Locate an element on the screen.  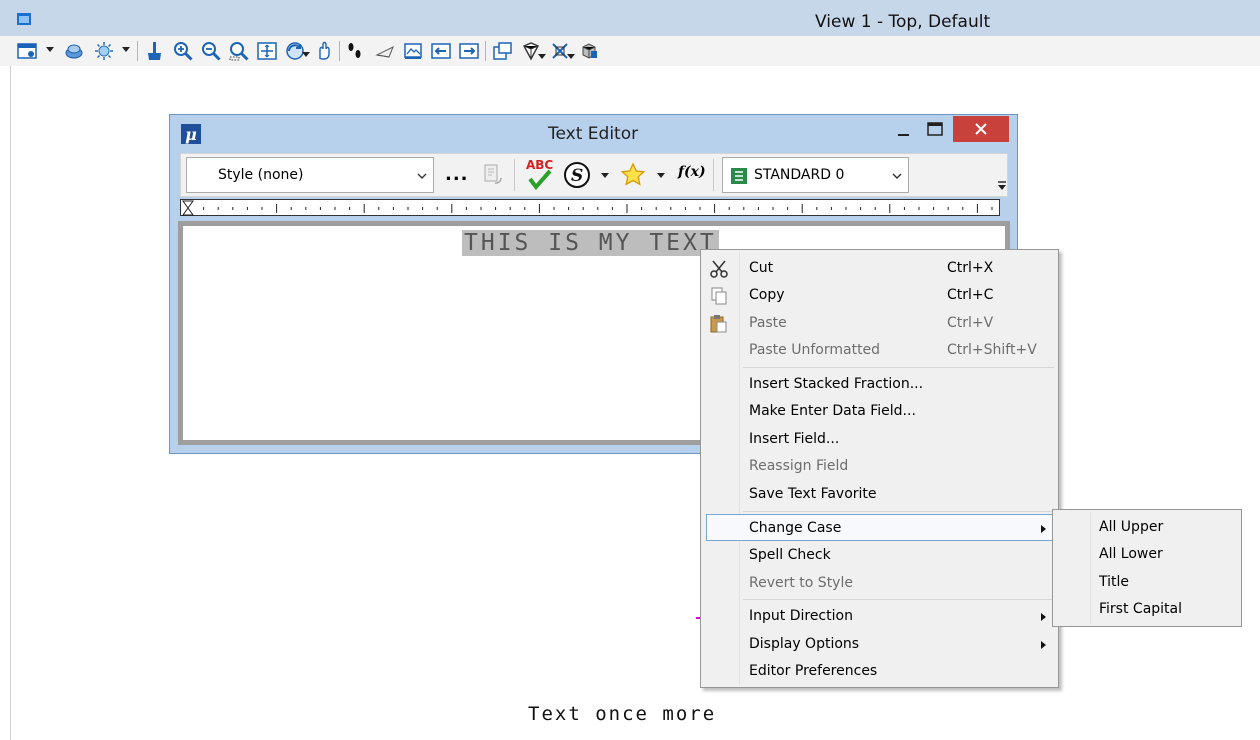
menu-item-copy: Copy Ctrl+C is located at coordinates (879, 295).